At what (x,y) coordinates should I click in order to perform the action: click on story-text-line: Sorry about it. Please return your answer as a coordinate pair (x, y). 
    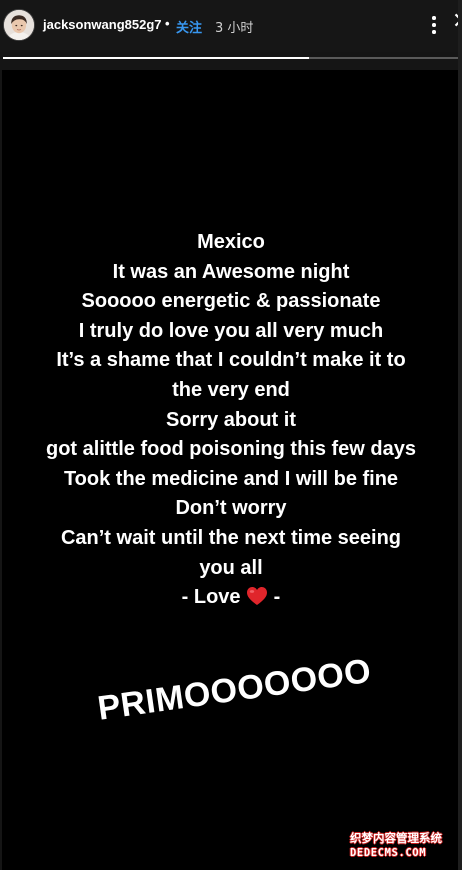
    Looking at the image, I should click on (230, 419).